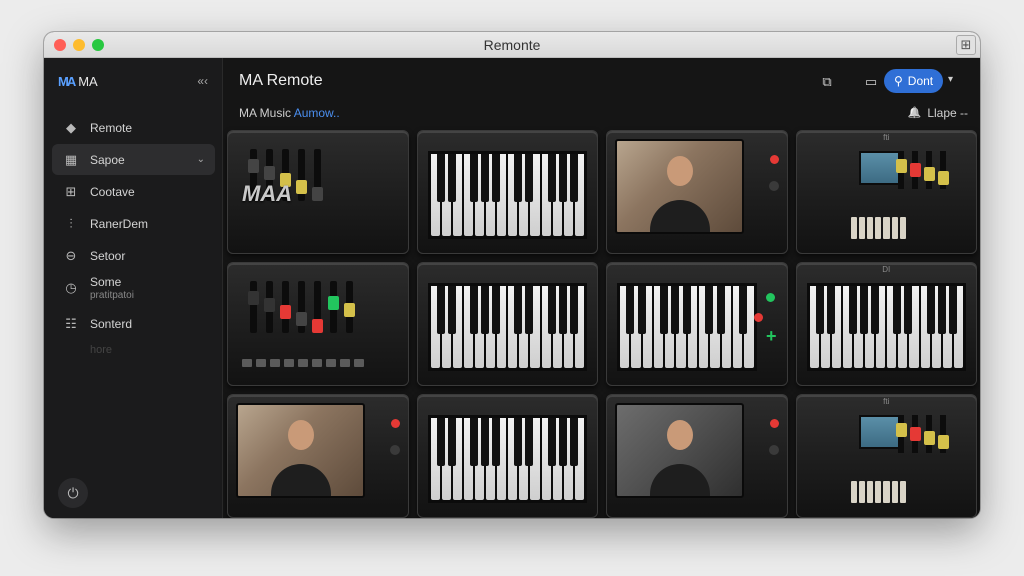  What do you see at coordinates (133, 255) in the screenshot?
I see `sidebar-item-setoor: ⊖ Setoor` at bounding box center [133, 255].